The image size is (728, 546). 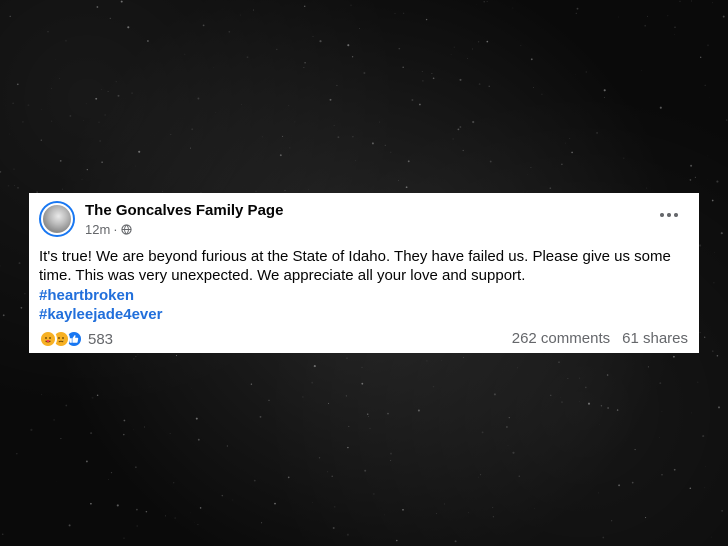 I want to click on reactions-summary: 583, so click(x=76, y=339).